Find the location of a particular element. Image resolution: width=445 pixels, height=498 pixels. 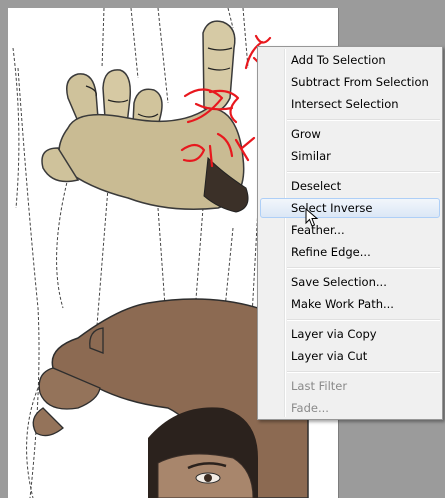

face-illustration is located at coordinates (203, 452).